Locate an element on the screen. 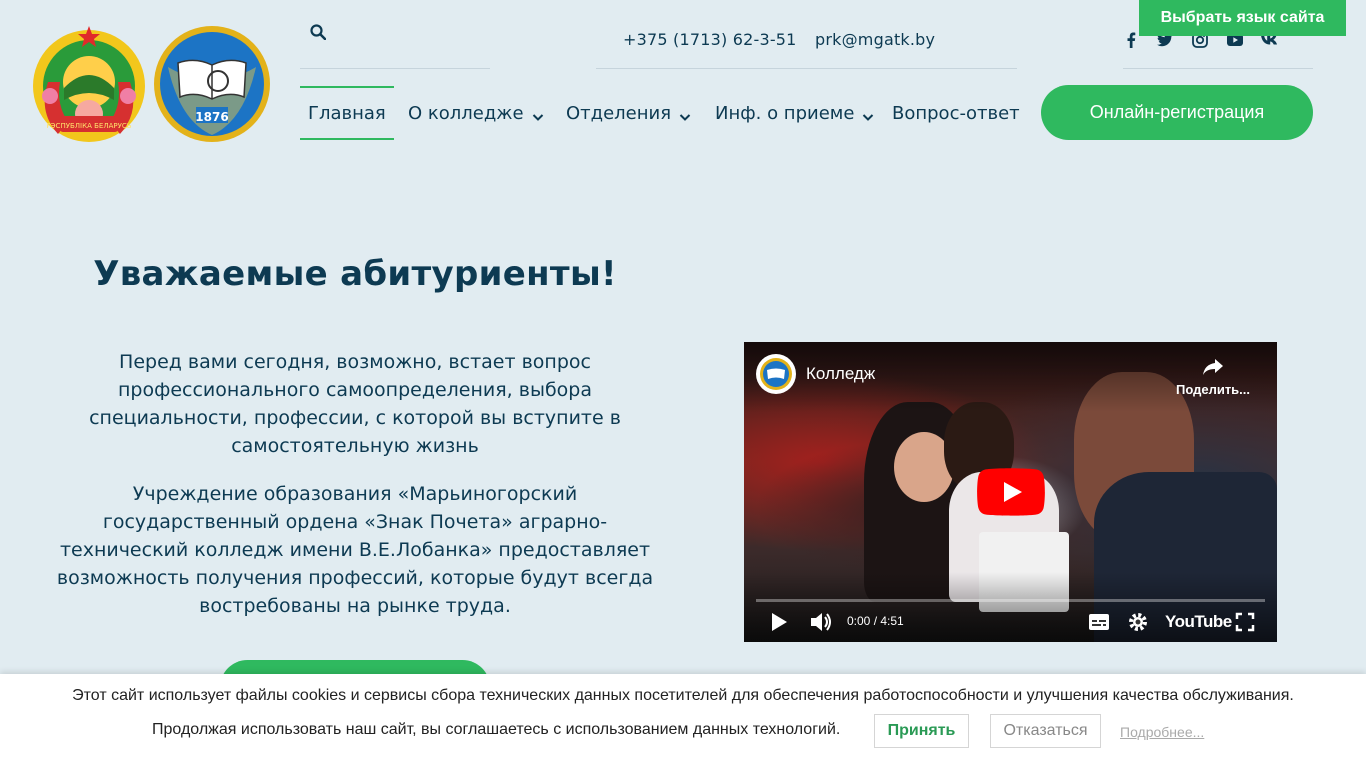 Image resolution: width=1366 pixels, height=768 pixels. subtitles-icon is located at coordinates (1099, 622).